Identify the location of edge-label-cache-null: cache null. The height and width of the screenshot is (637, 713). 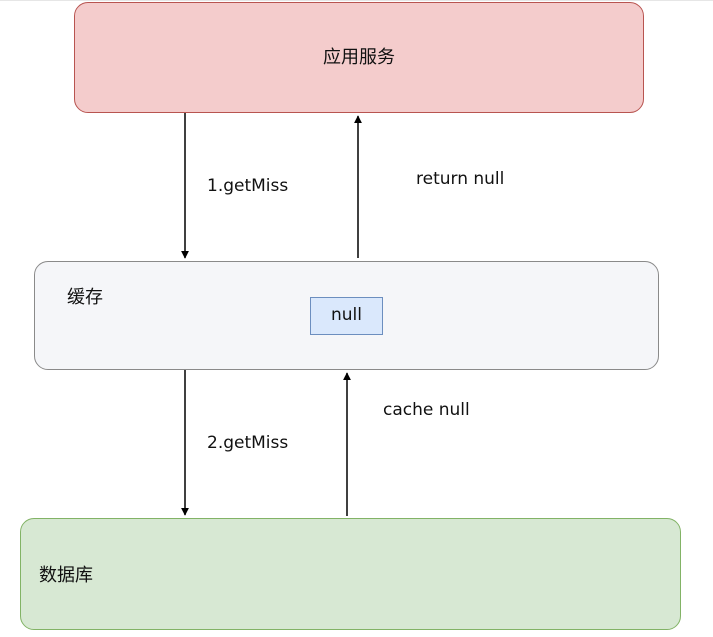
(426, 410).